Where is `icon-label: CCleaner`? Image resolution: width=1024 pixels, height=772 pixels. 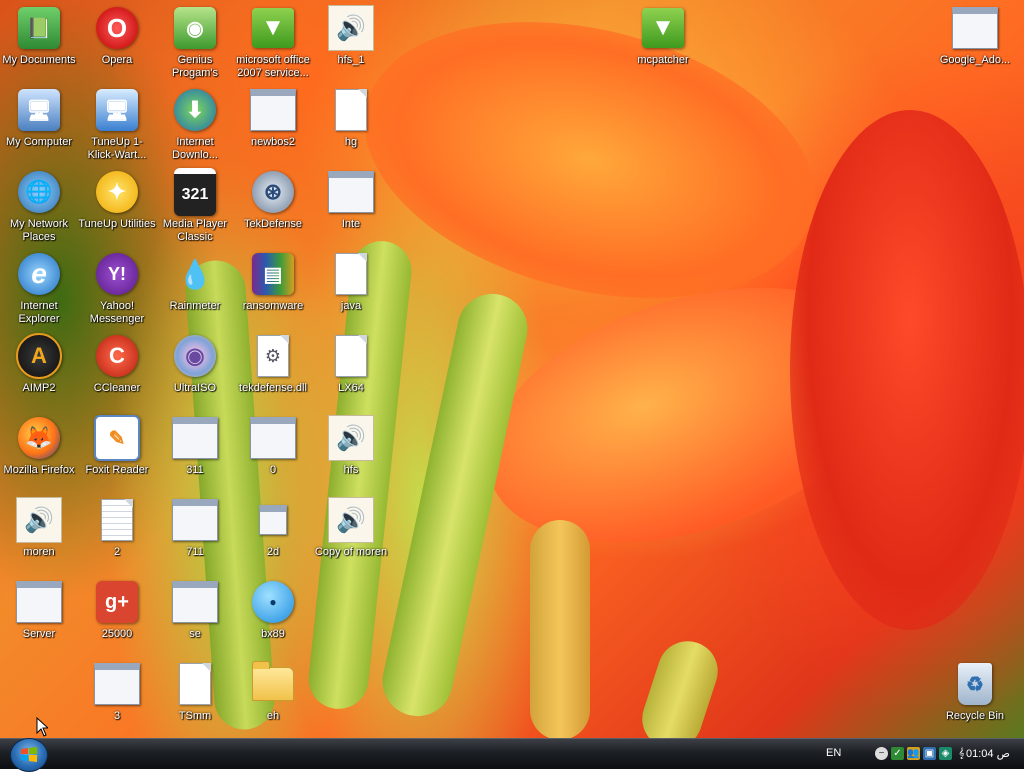
icon-label: CCleaner is located at coordinates (117, 388).